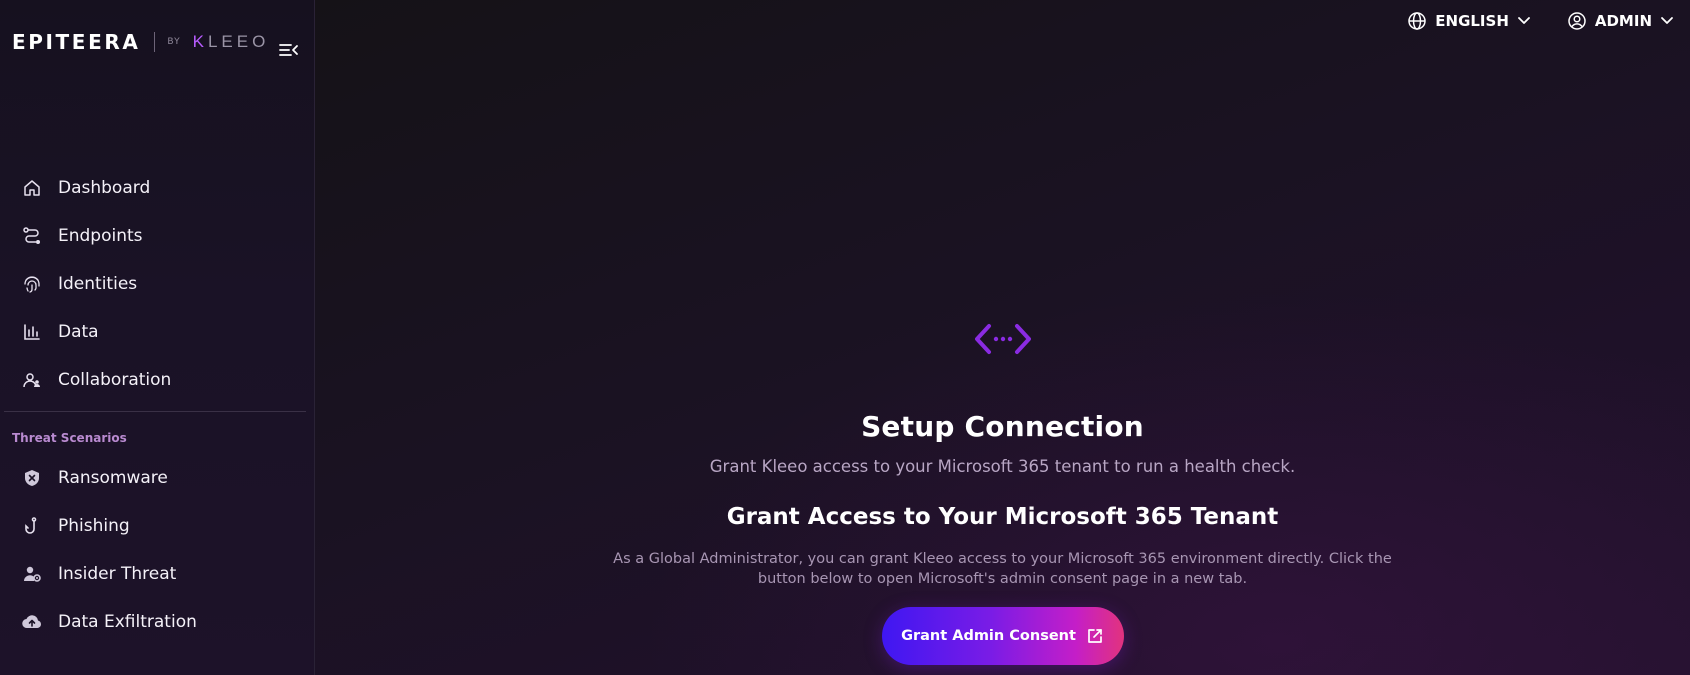 The width and height of the screenshot is (1690, 675). Describe the element at coordinates (1540, 21) in the screenshot. I see `topbar: ENGLISH ADMIN` at that location.